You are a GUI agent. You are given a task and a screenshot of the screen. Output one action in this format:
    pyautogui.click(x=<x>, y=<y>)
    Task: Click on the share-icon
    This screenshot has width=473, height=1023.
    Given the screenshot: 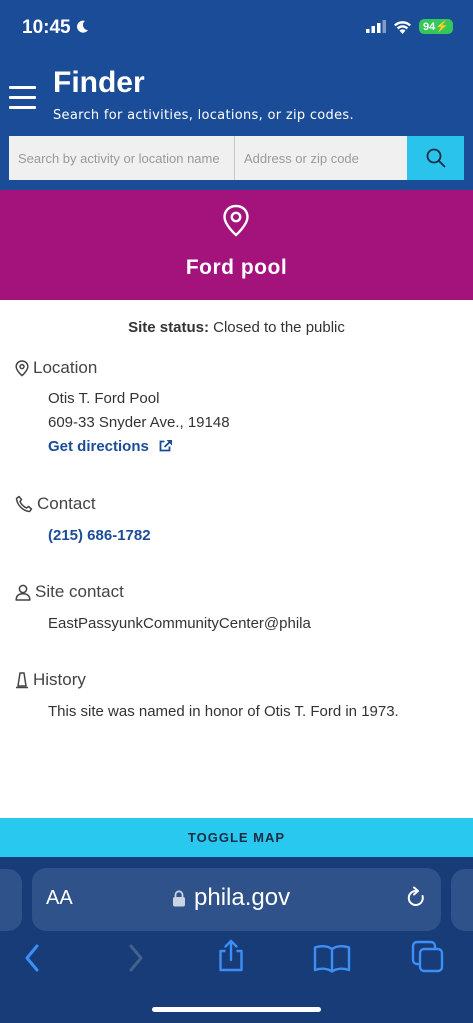 What is the action you would take?
    pyautogui.click(x=231, y=956)
    